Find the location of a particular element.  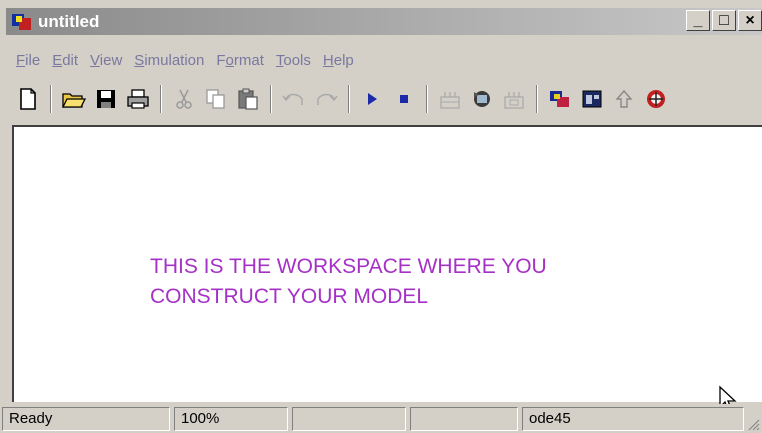

print-icon is located at coordinates (138, 99).